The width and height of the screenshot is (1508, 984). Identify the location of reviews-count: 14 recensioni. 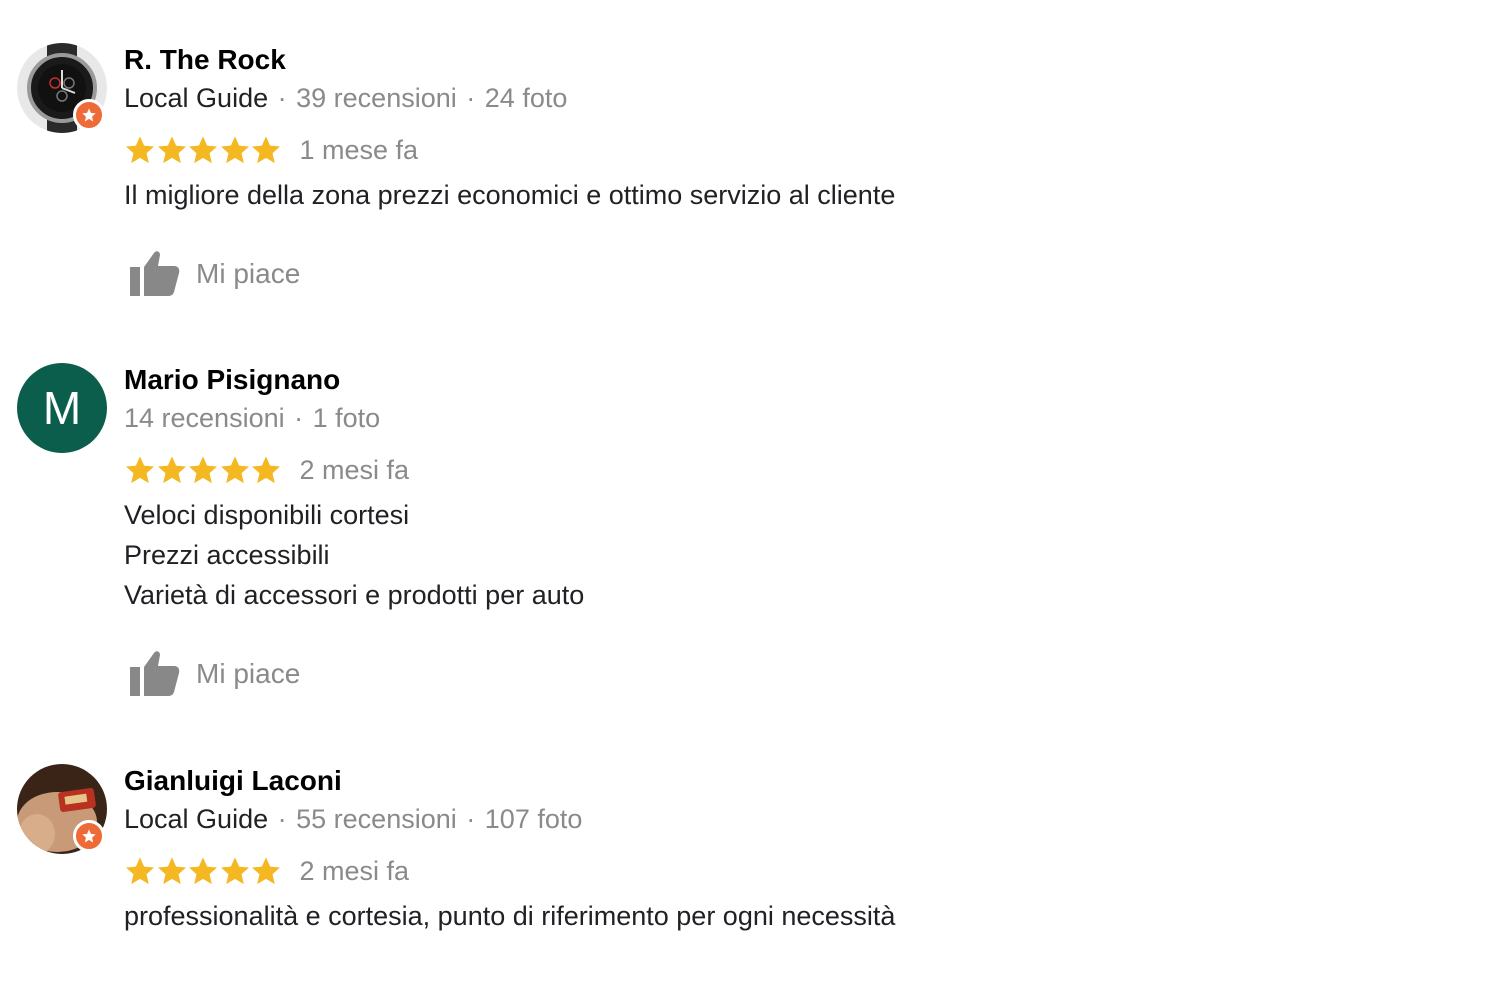
(204, 418).